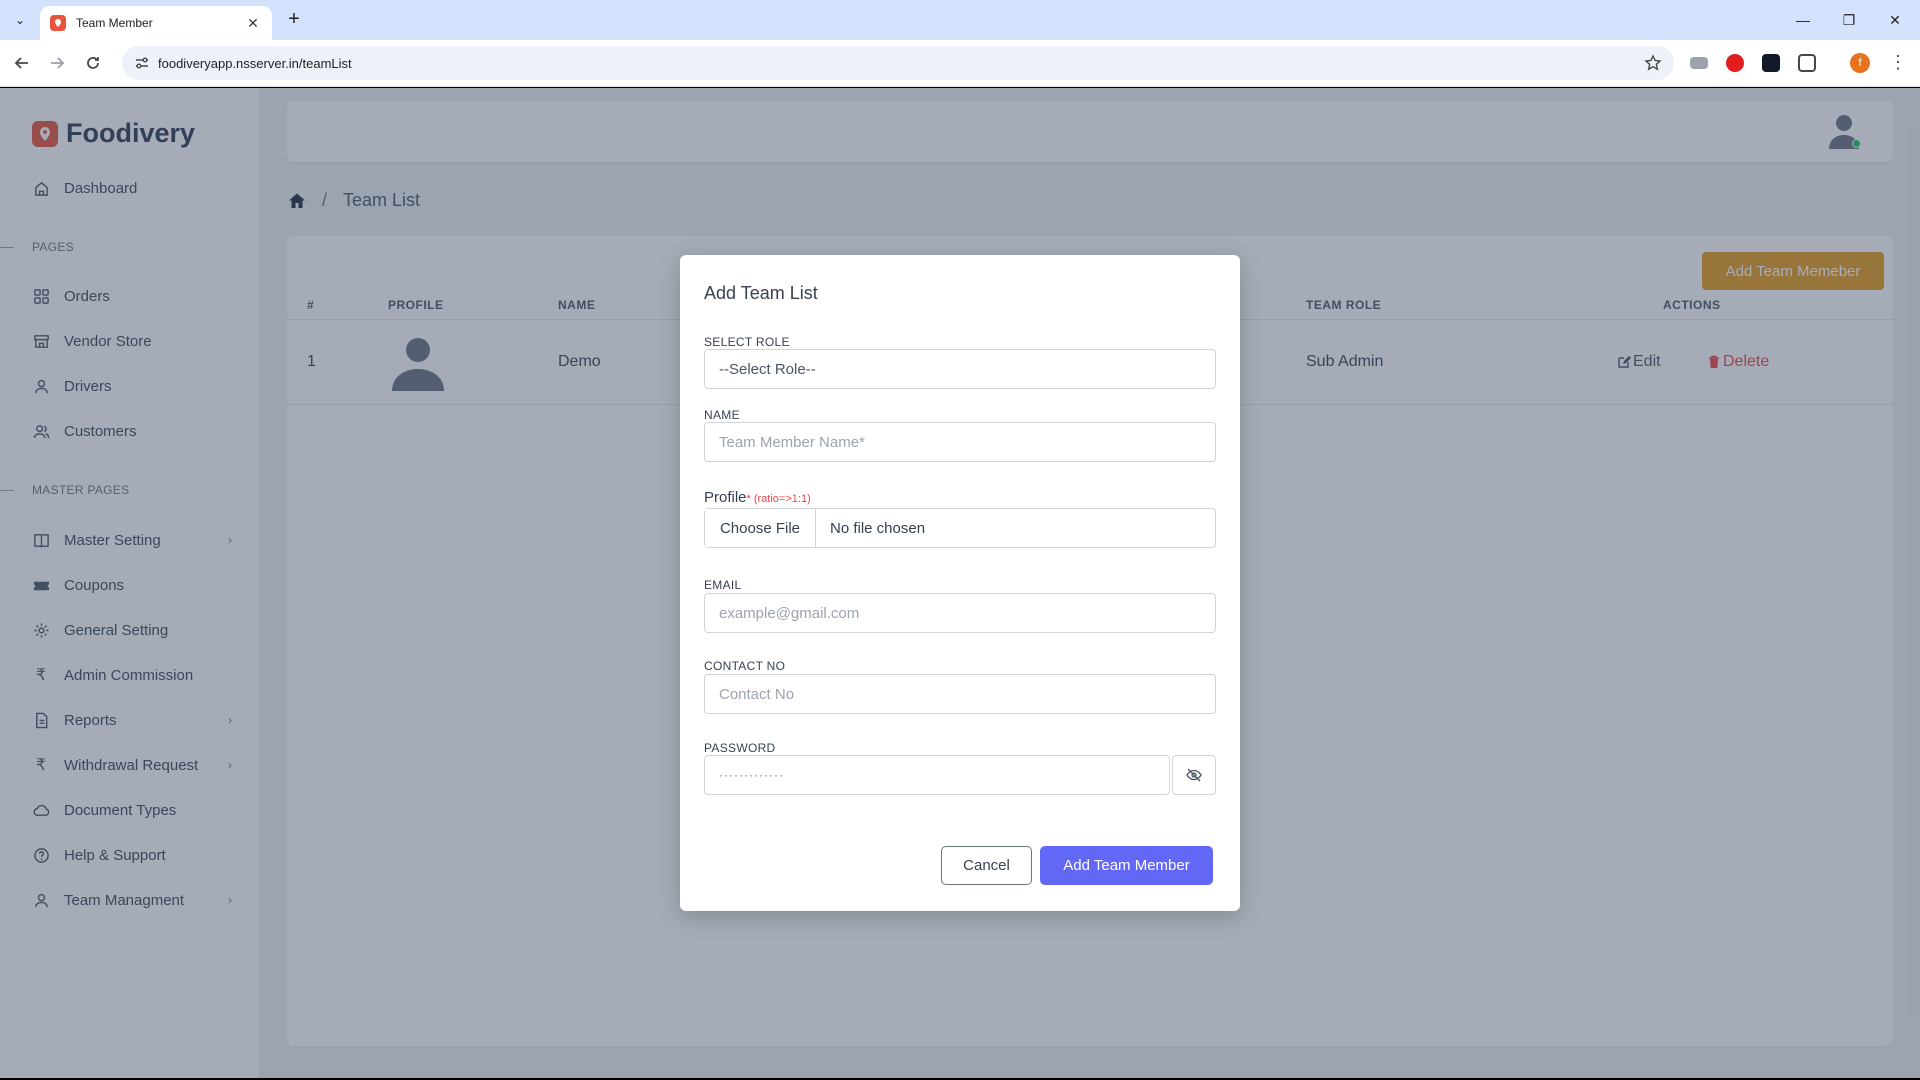  What do you see at coordinates (960, 528) in the screenshot?
I see `profile-file-input: Choose File No file chosen` at bounding box center [960, 528].